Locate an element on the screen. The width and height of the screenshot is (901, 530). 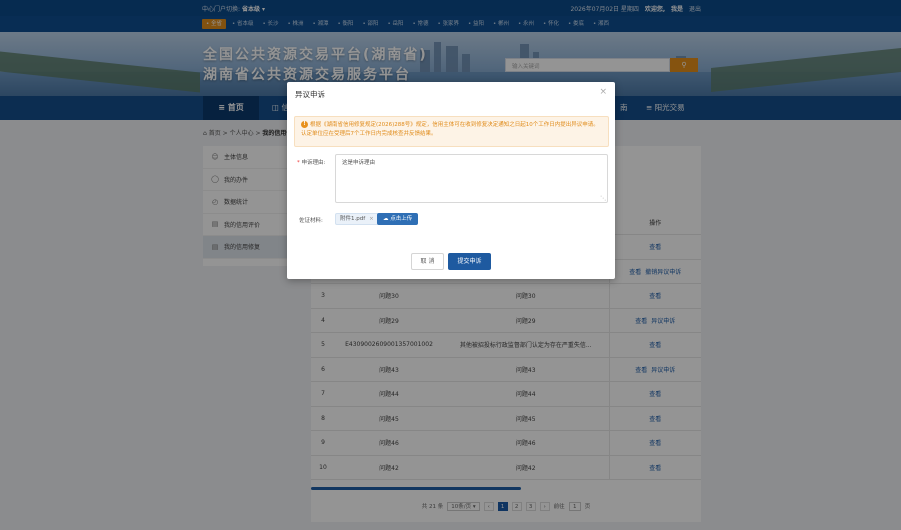
reason-textarea: 这是申诉理由 ⋱ is located at coordinates (471, 178).